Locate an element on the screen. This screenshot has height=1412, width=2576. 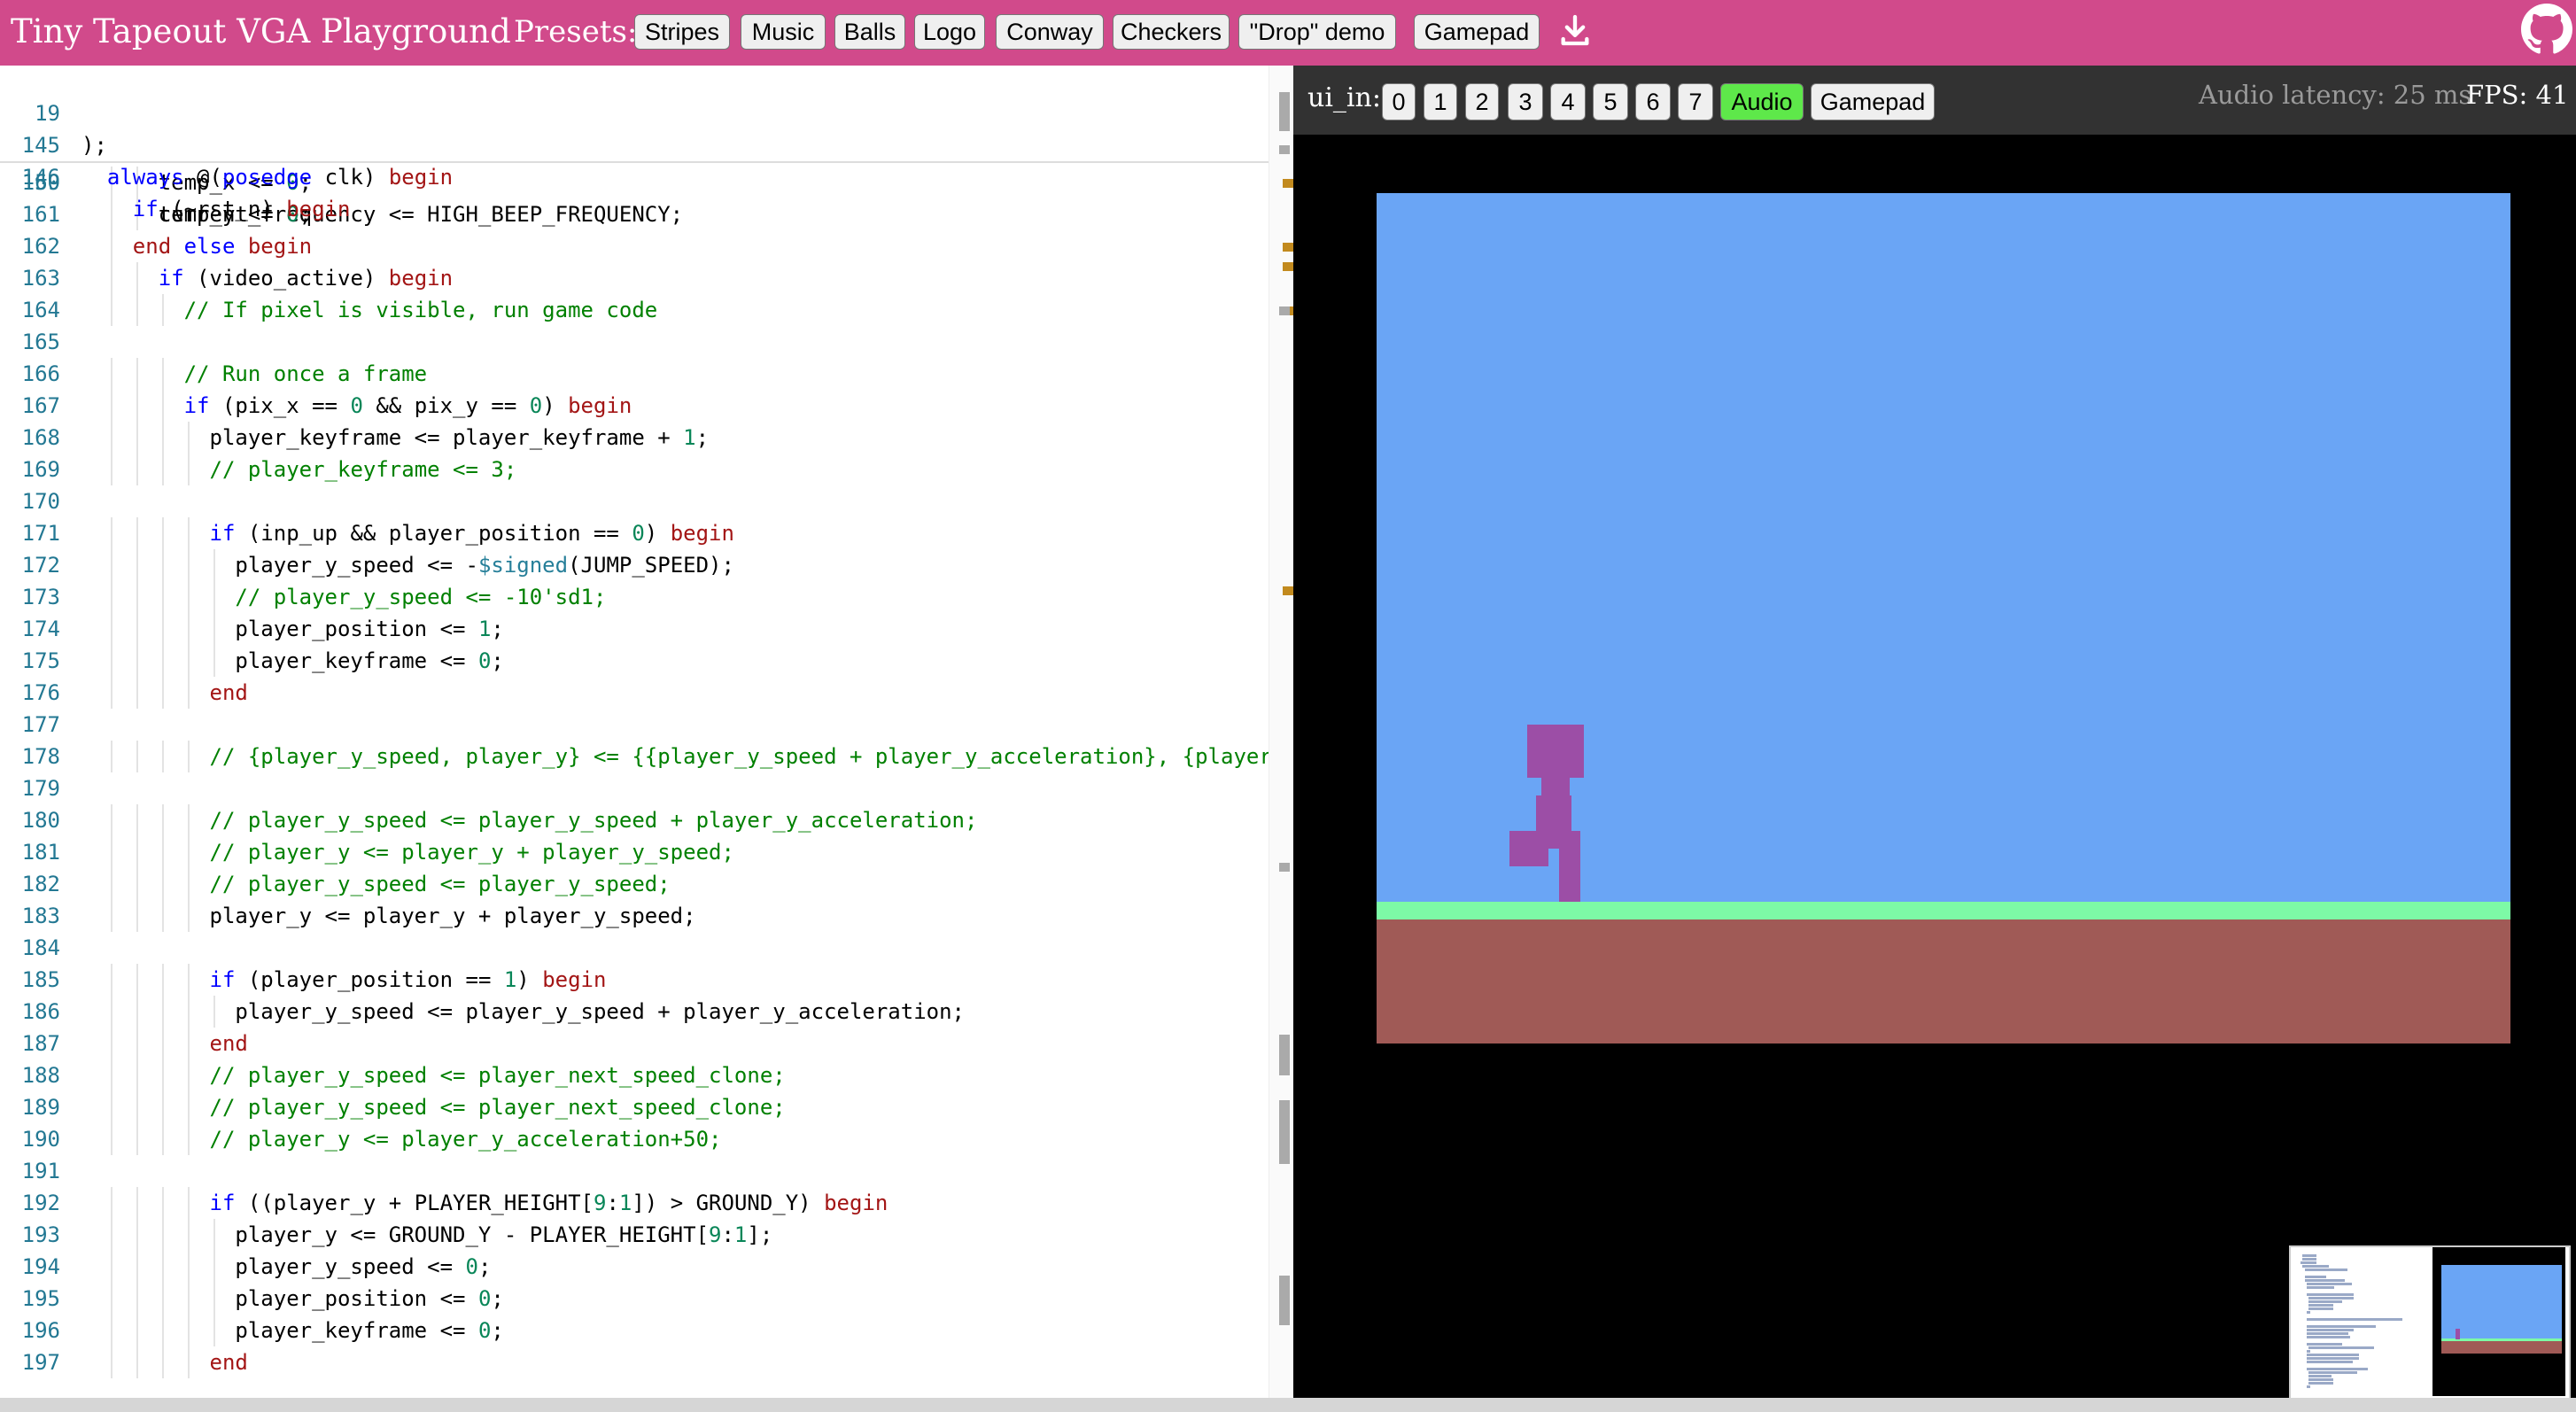
code-line: 167 if (pix_x == 0 && pix_y == 0) begin is located at coordinates (634, 406).